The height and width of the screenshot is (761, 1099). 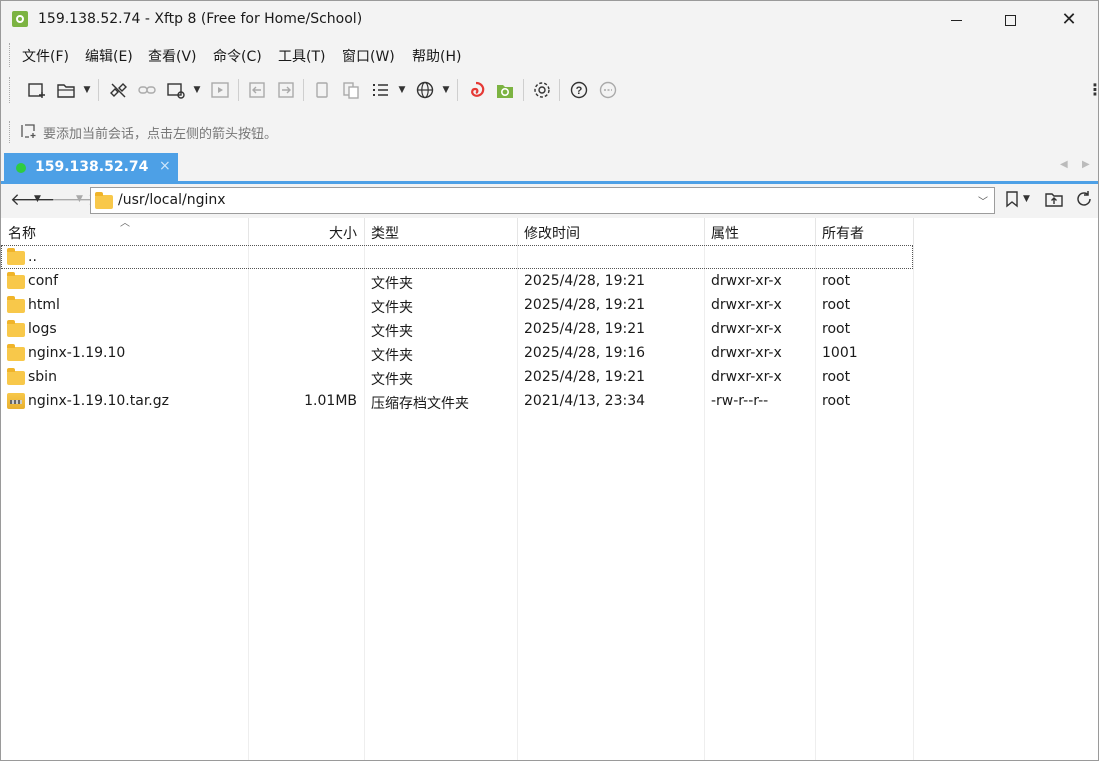 I want to click on tab-scroll-left-icon: ◀, so click(x=1064, y=164).